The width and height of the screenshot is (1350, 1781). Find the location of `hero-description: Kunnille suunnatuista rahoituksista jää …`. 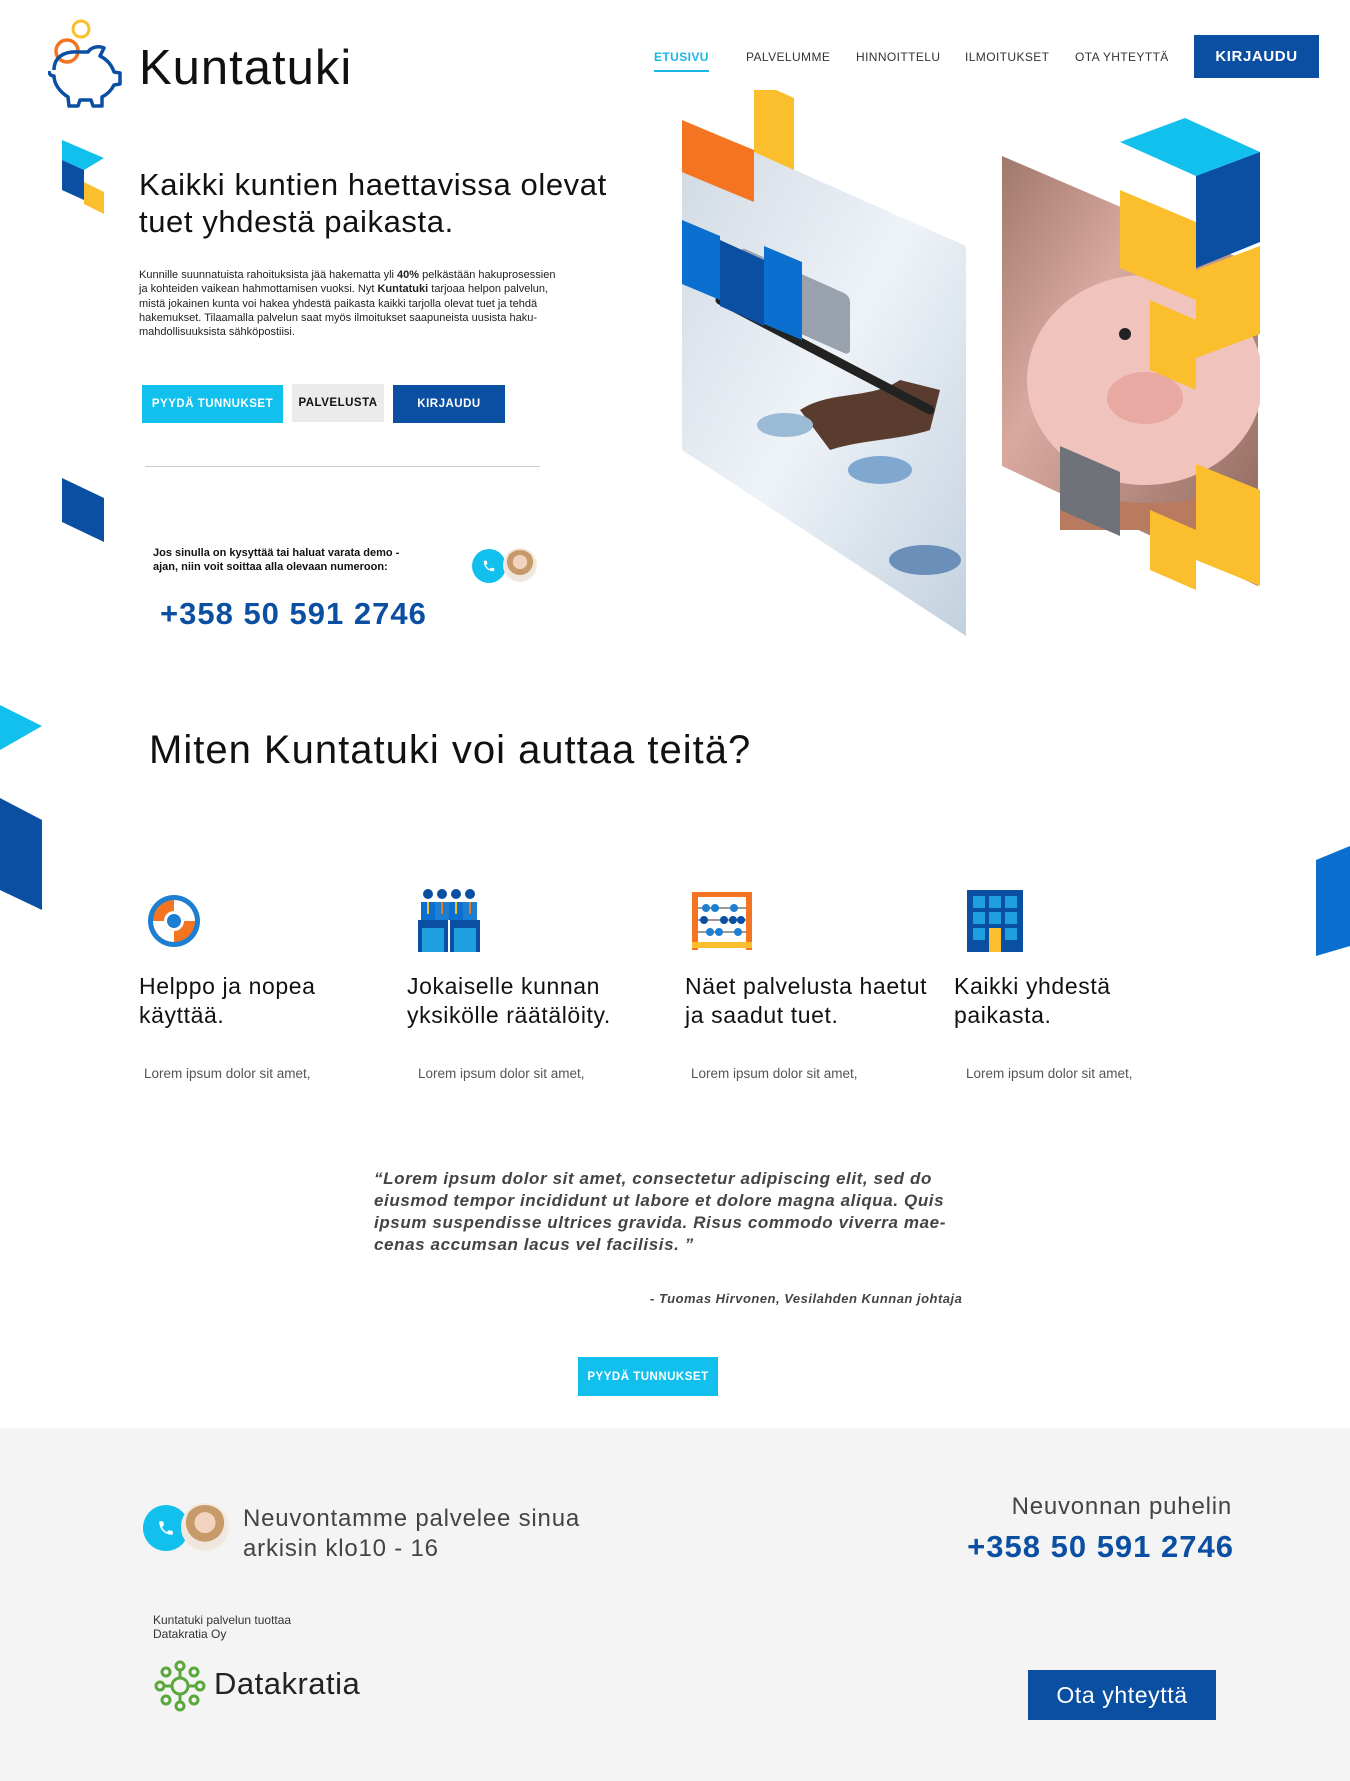

hero-description: Kunnille suunnatuista rahoituksista jää … is located at coordinates (347, 304).